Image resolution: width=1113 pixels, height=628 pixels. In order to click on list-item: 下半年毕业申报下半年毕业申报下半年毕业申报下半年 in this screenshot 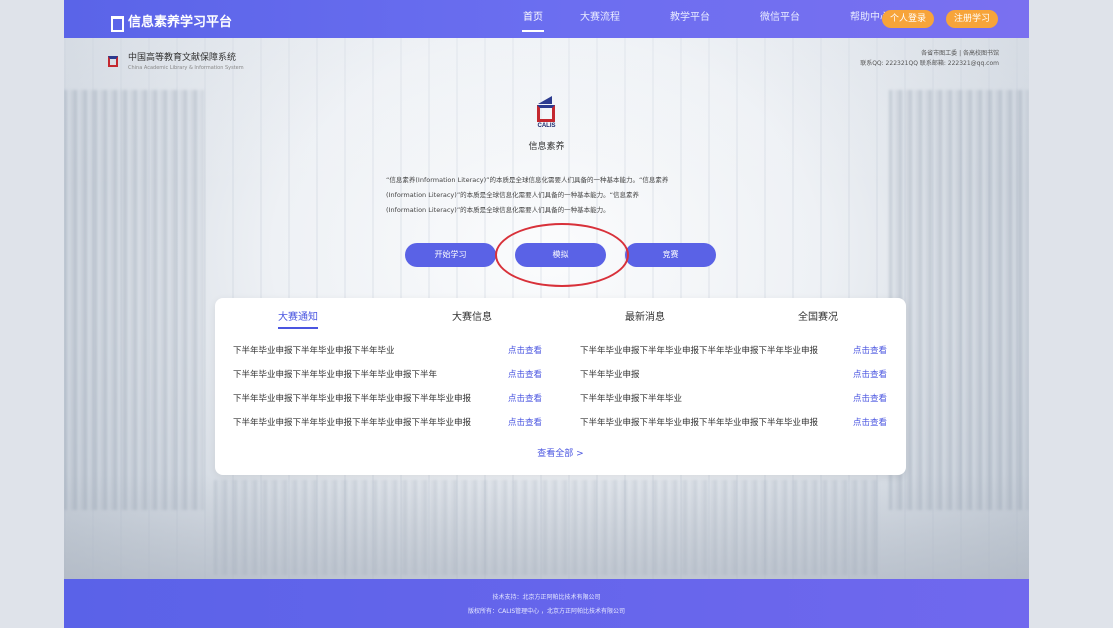, I will do `click(335, 374)`.